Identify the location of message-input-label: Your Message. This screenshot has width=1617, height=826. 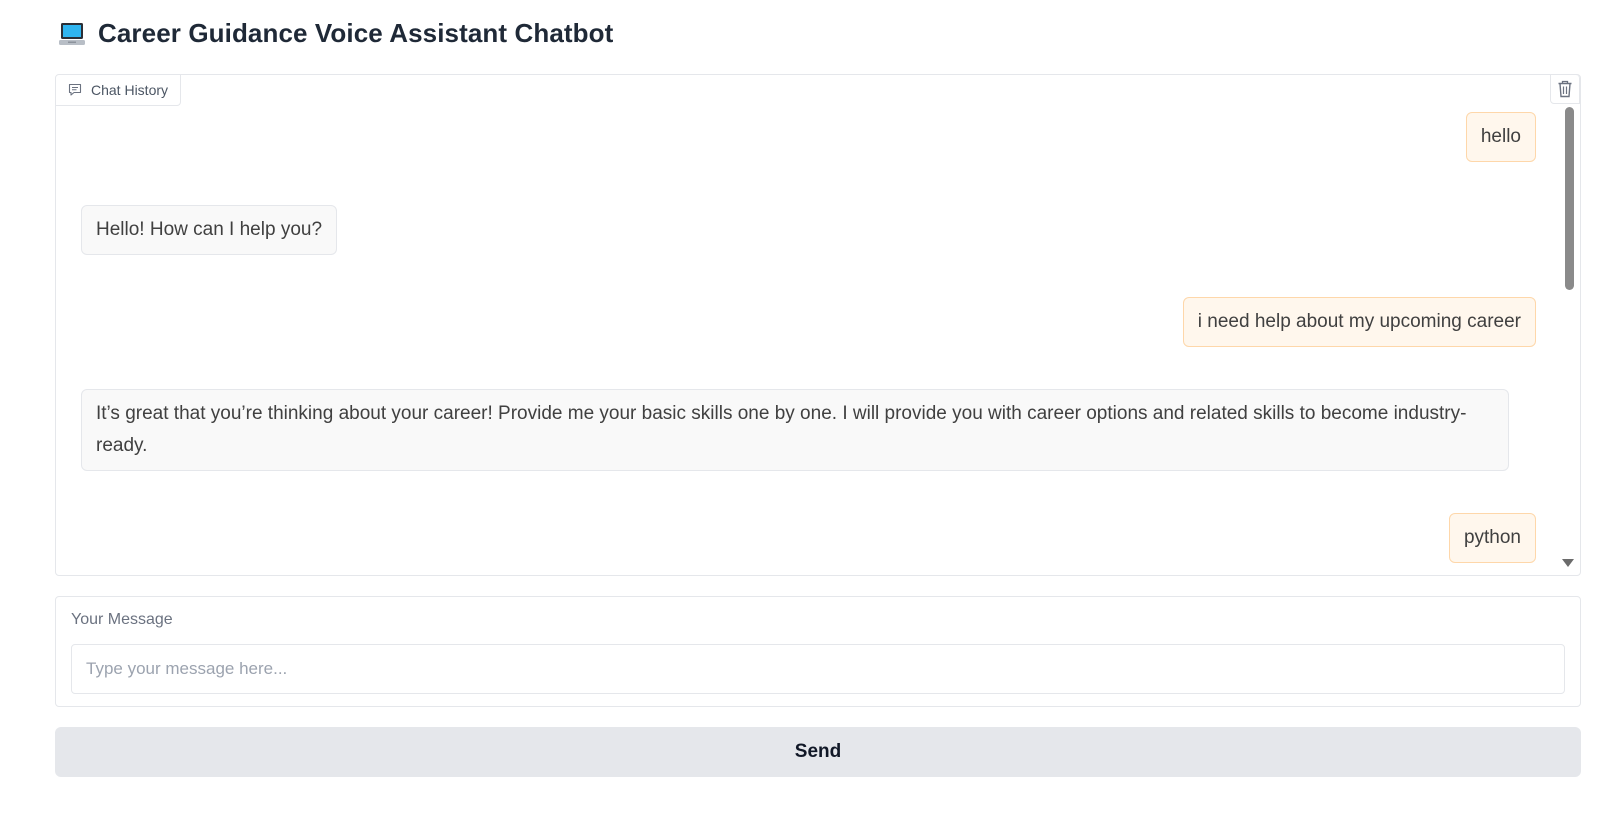
(122, 619).